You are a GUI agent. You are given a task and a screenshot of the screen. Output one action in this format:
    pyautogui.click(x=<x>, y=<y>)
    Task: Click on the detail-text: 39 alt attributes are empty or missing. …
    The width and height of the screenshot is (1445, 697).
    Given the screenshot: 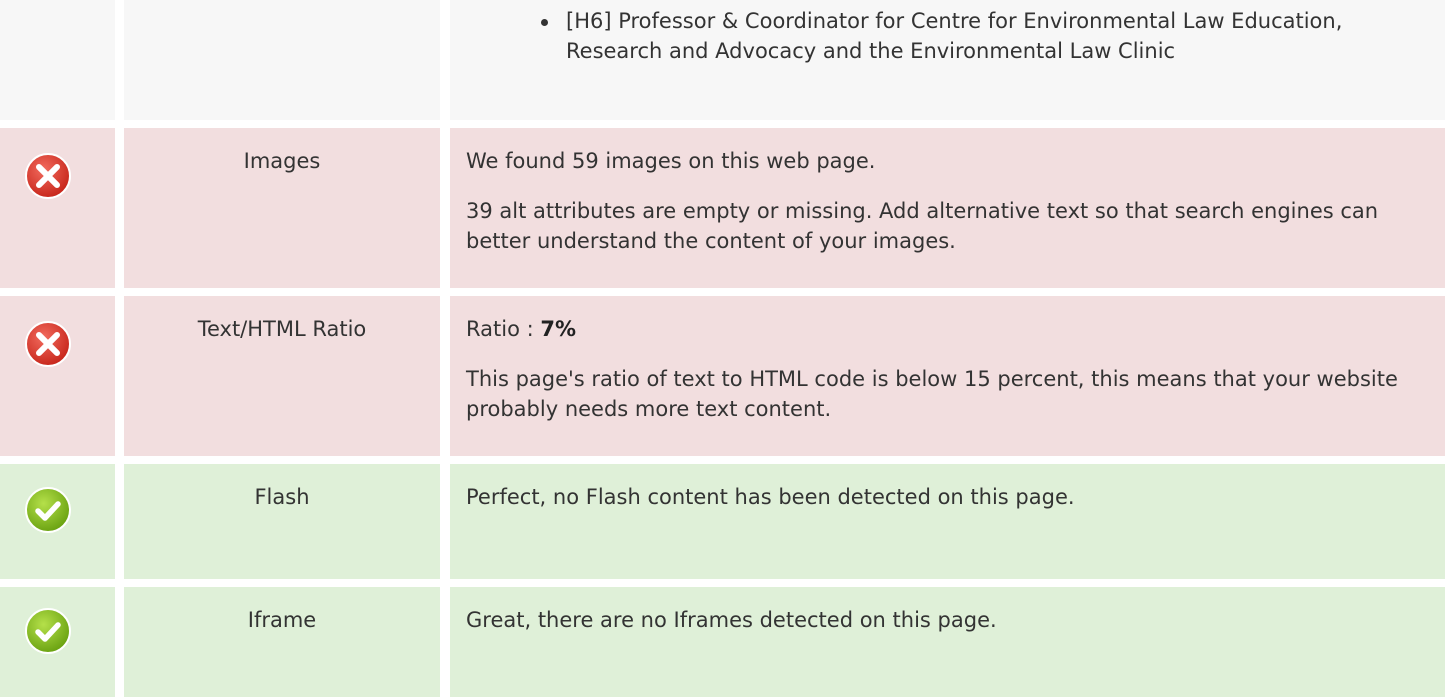 What is the action you would take?
    pyautogui.click(x=922, y=226)
    